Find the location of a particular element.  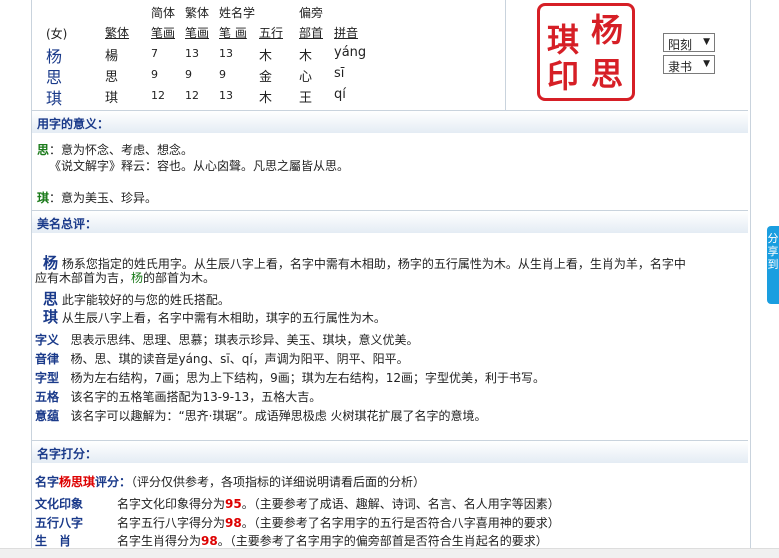

row-wuxing: 金 is located at coordinates (266, 77).